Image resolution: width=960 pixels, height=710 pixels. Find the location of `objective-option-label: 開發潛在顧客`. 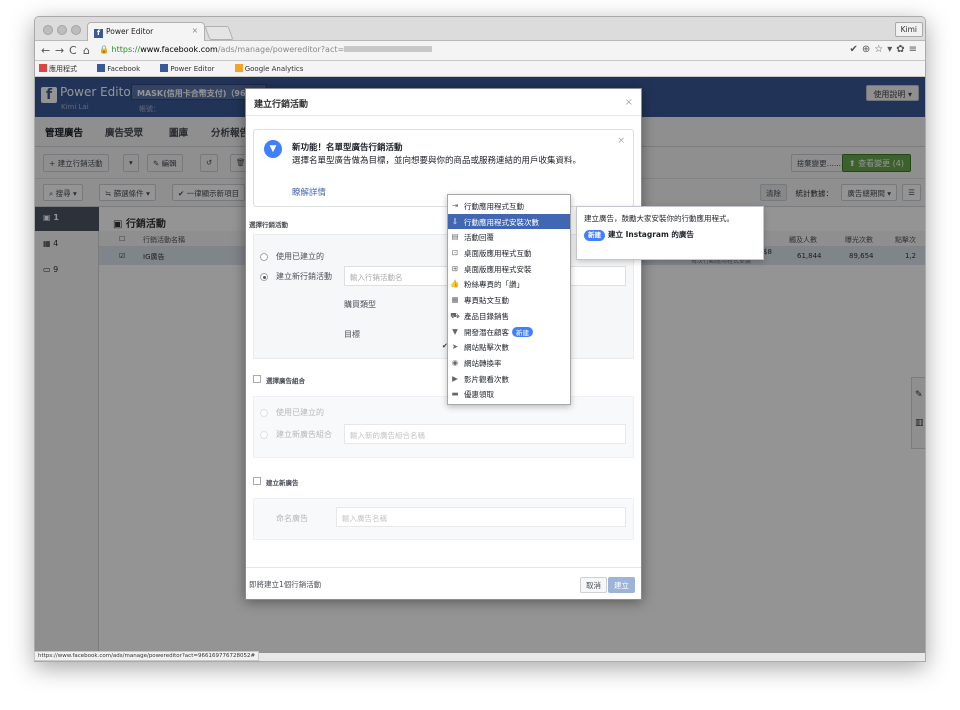

objective-option-label: 開發潛在顧客 is located at coordinates (486, 332).